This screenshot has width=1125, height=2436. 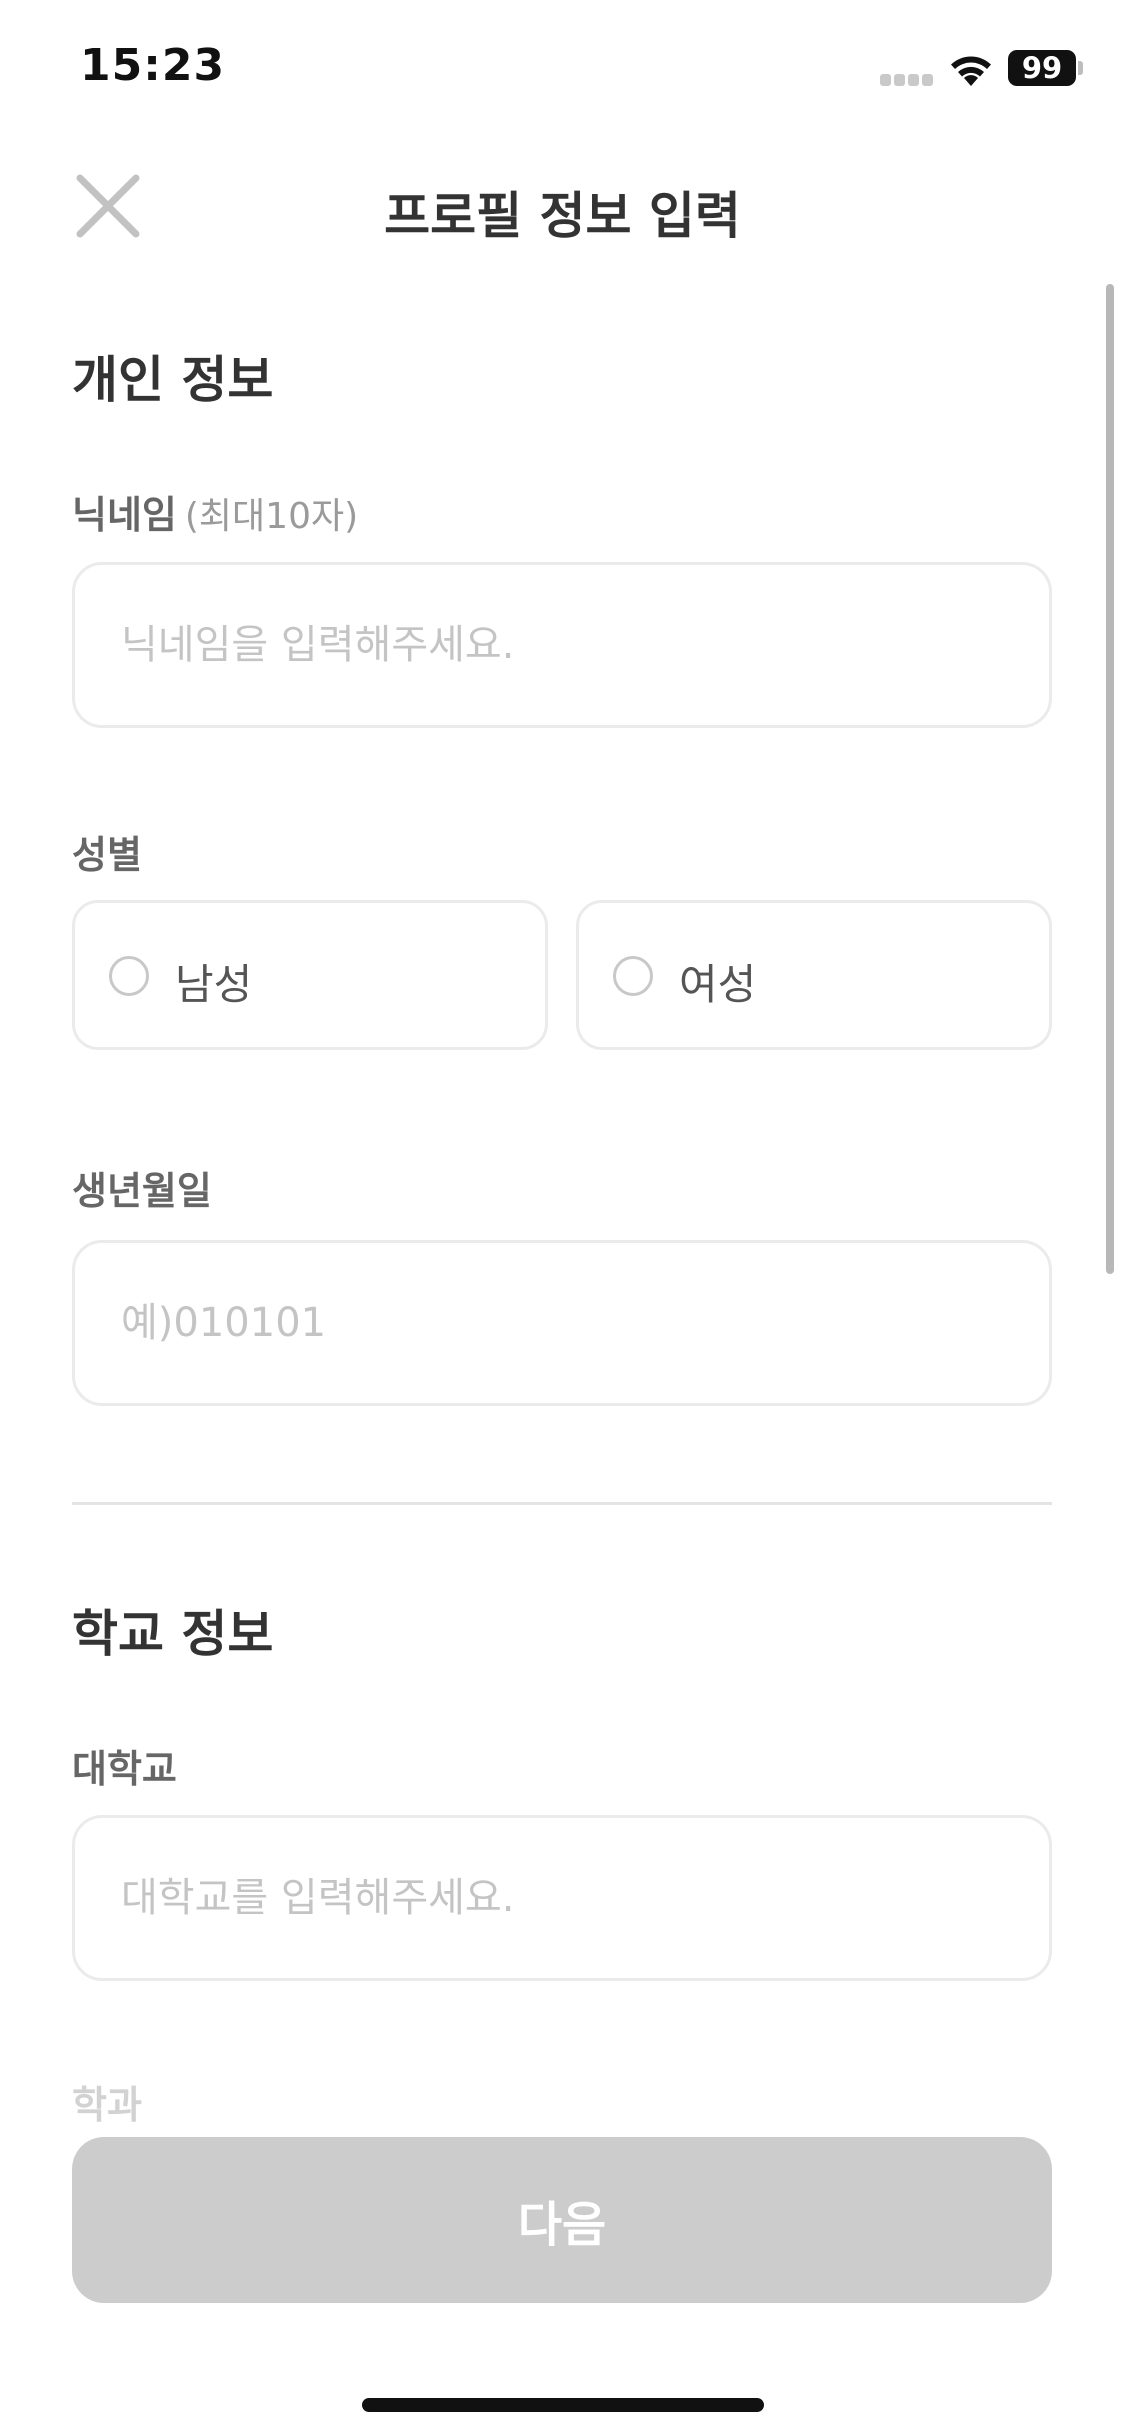 What do you see at coordinates (562, 1503) in the screenshot?
I see `section-divider` at bounding box center [562, 1503].